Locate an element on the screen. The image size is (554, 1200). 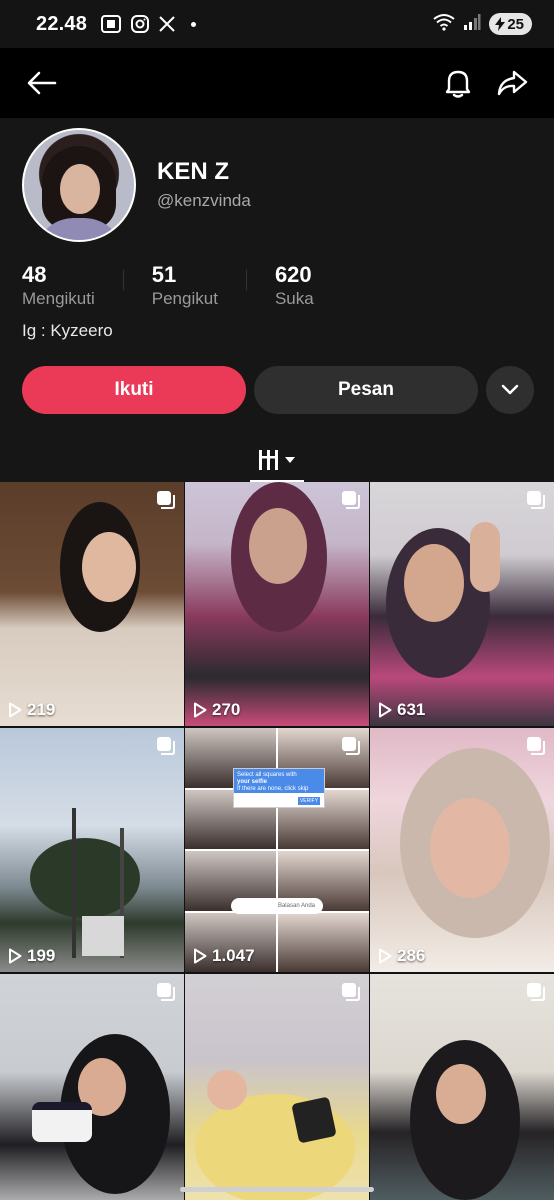
stat-following: 48 Mengikuti is located at coordinates (58, 286).